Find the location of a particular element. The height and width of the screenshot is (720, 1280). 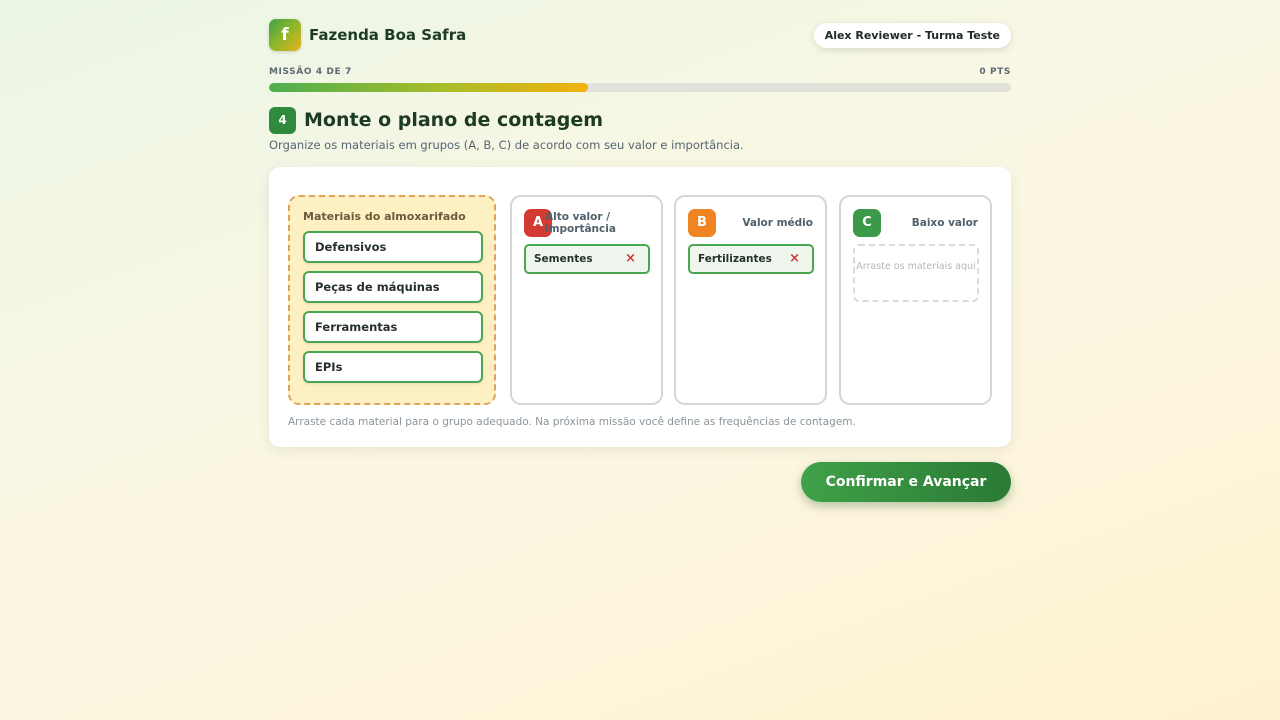

group-a-label: Alto valor / importância is located at coordinates (580, 223).